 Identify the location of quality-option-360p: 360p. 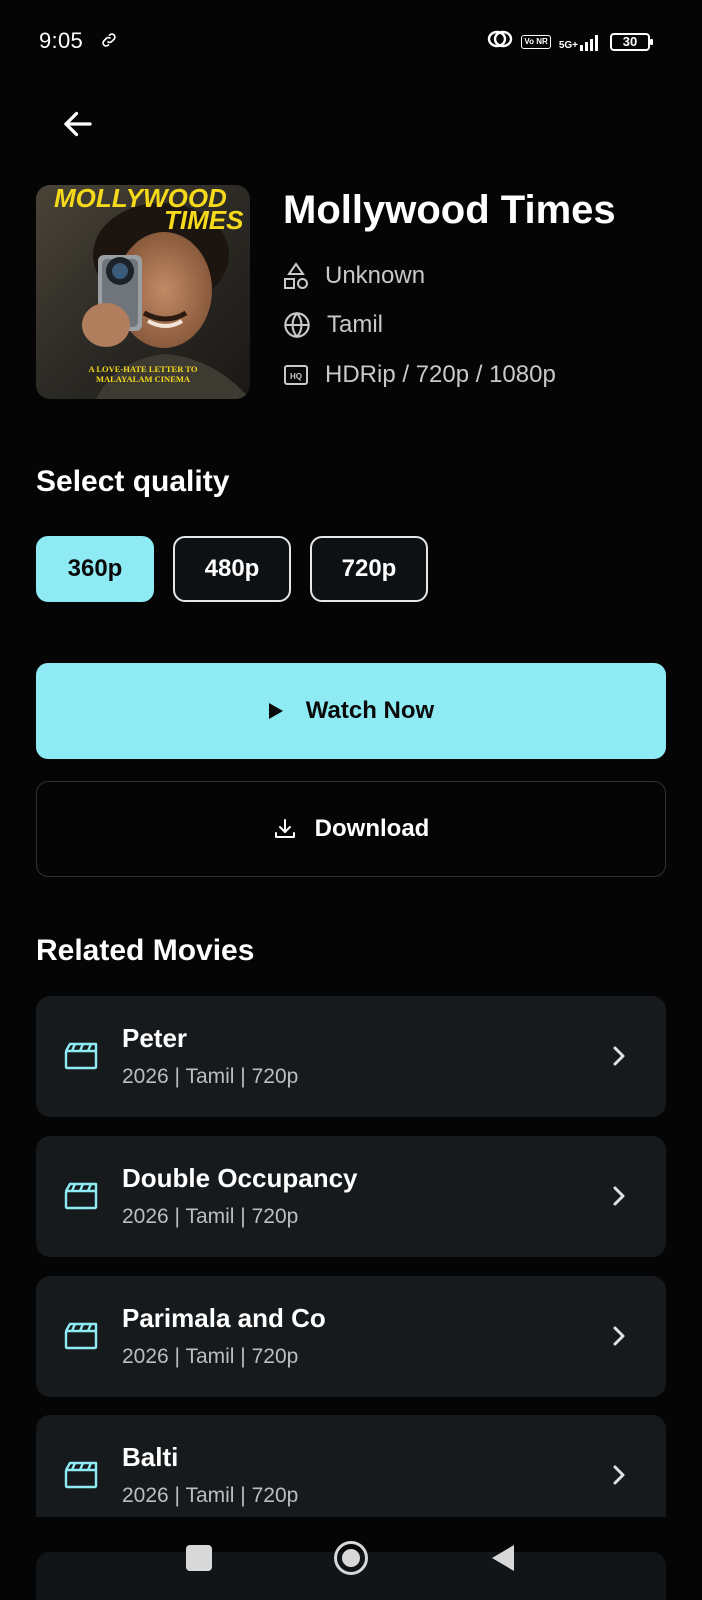
(95, 569).